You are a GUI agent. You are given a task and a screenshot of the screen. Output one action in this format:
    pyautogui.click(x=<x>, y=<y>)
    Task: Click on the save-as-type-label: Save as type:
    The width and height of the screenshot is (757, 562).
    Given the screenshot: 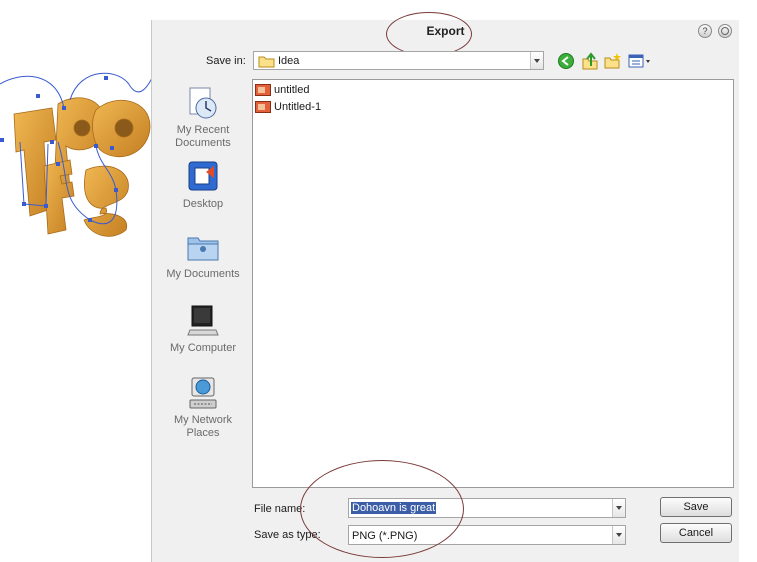 What is the action you would take?
    pyautogui.click(x=287, y=535)
    